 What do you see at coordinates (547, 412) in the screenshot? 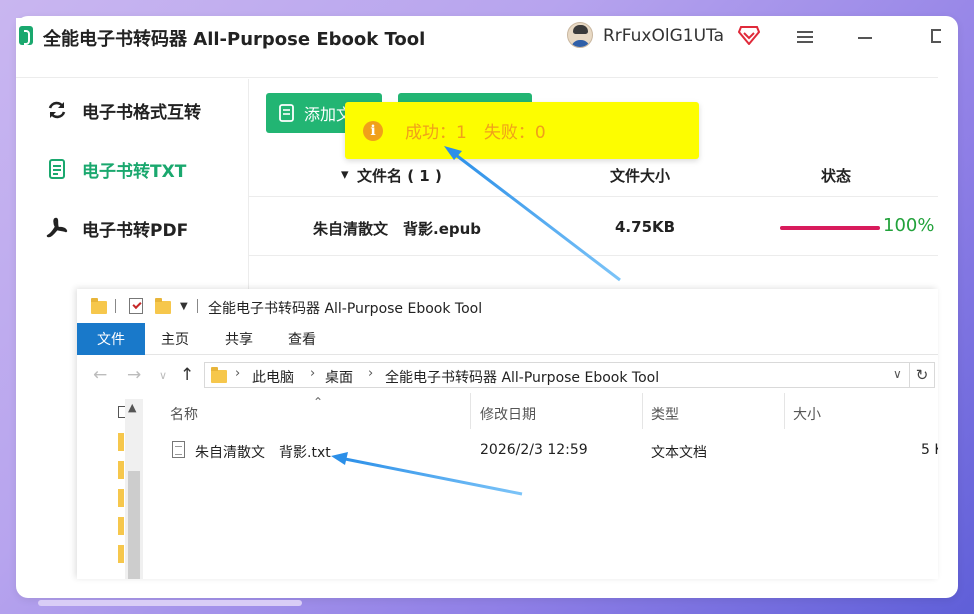
I see `file-list-header: ⌃ 名称 修改日期 类型 大小` at bounding box center [547, 412].